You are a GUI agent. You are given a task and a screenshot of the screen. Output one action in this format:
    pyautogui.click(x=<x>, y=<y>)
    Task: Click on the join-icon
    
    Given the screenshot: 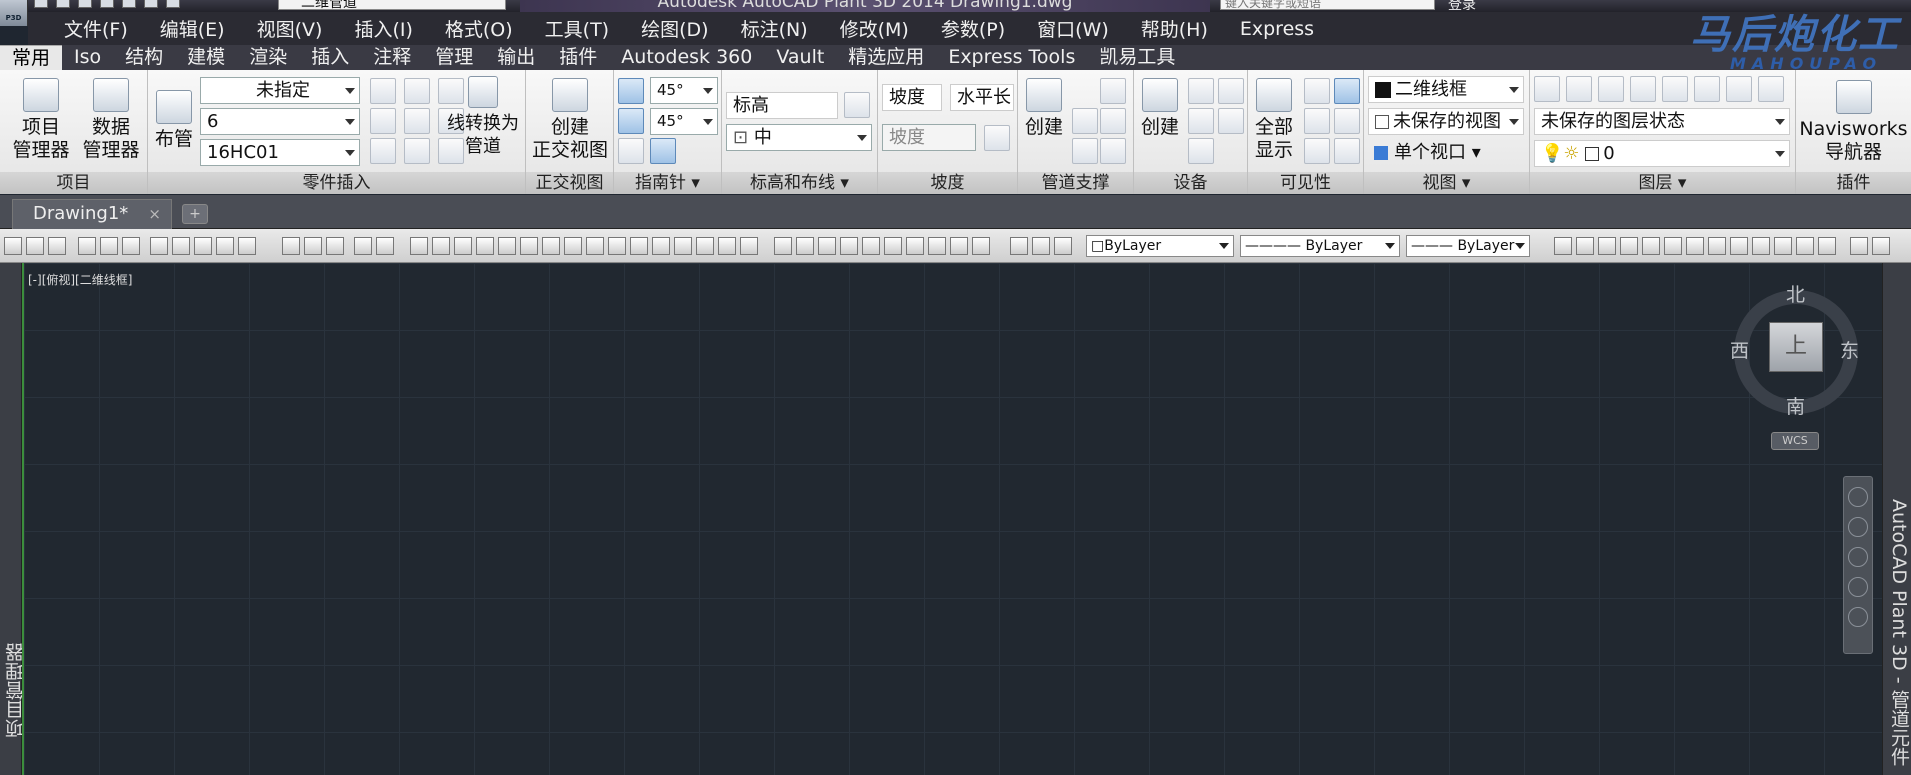 What is the action you would take?
    pyautogui.click(x=683, y=246)
    